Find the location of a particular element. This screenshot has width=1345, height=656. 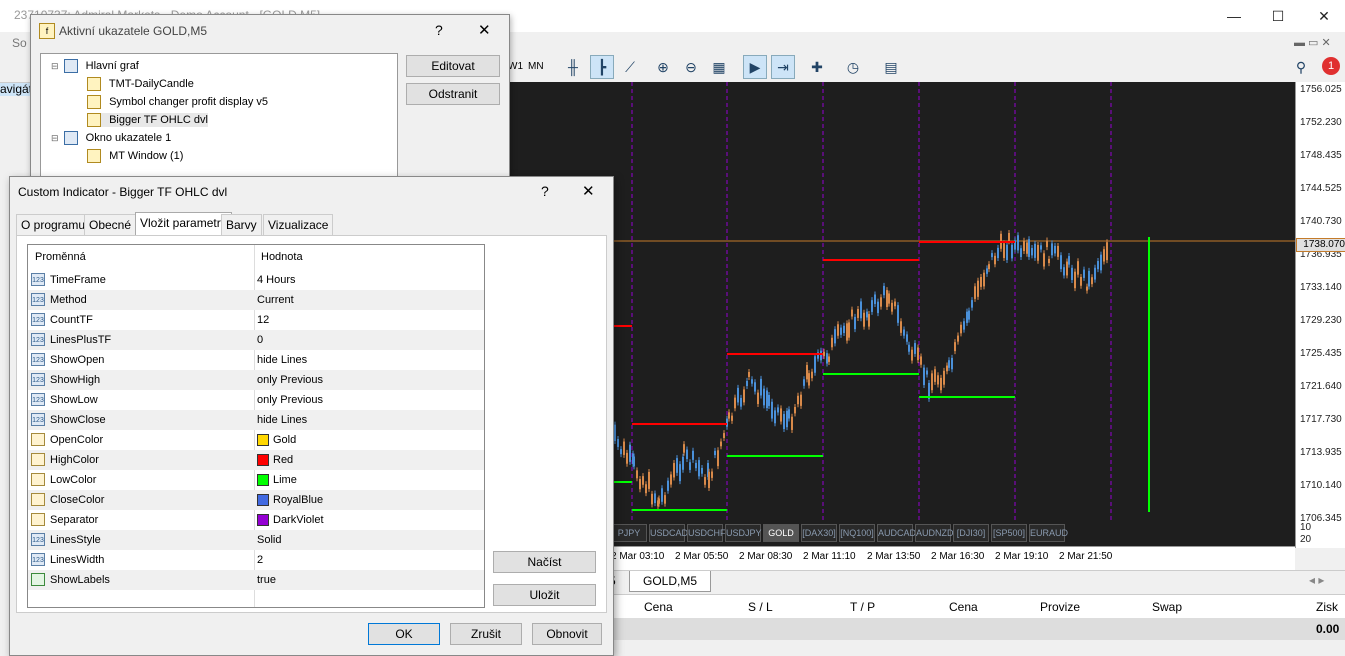

mdi-controls: ▬ ▭ ✕ is located at coordinates (1312, 42).